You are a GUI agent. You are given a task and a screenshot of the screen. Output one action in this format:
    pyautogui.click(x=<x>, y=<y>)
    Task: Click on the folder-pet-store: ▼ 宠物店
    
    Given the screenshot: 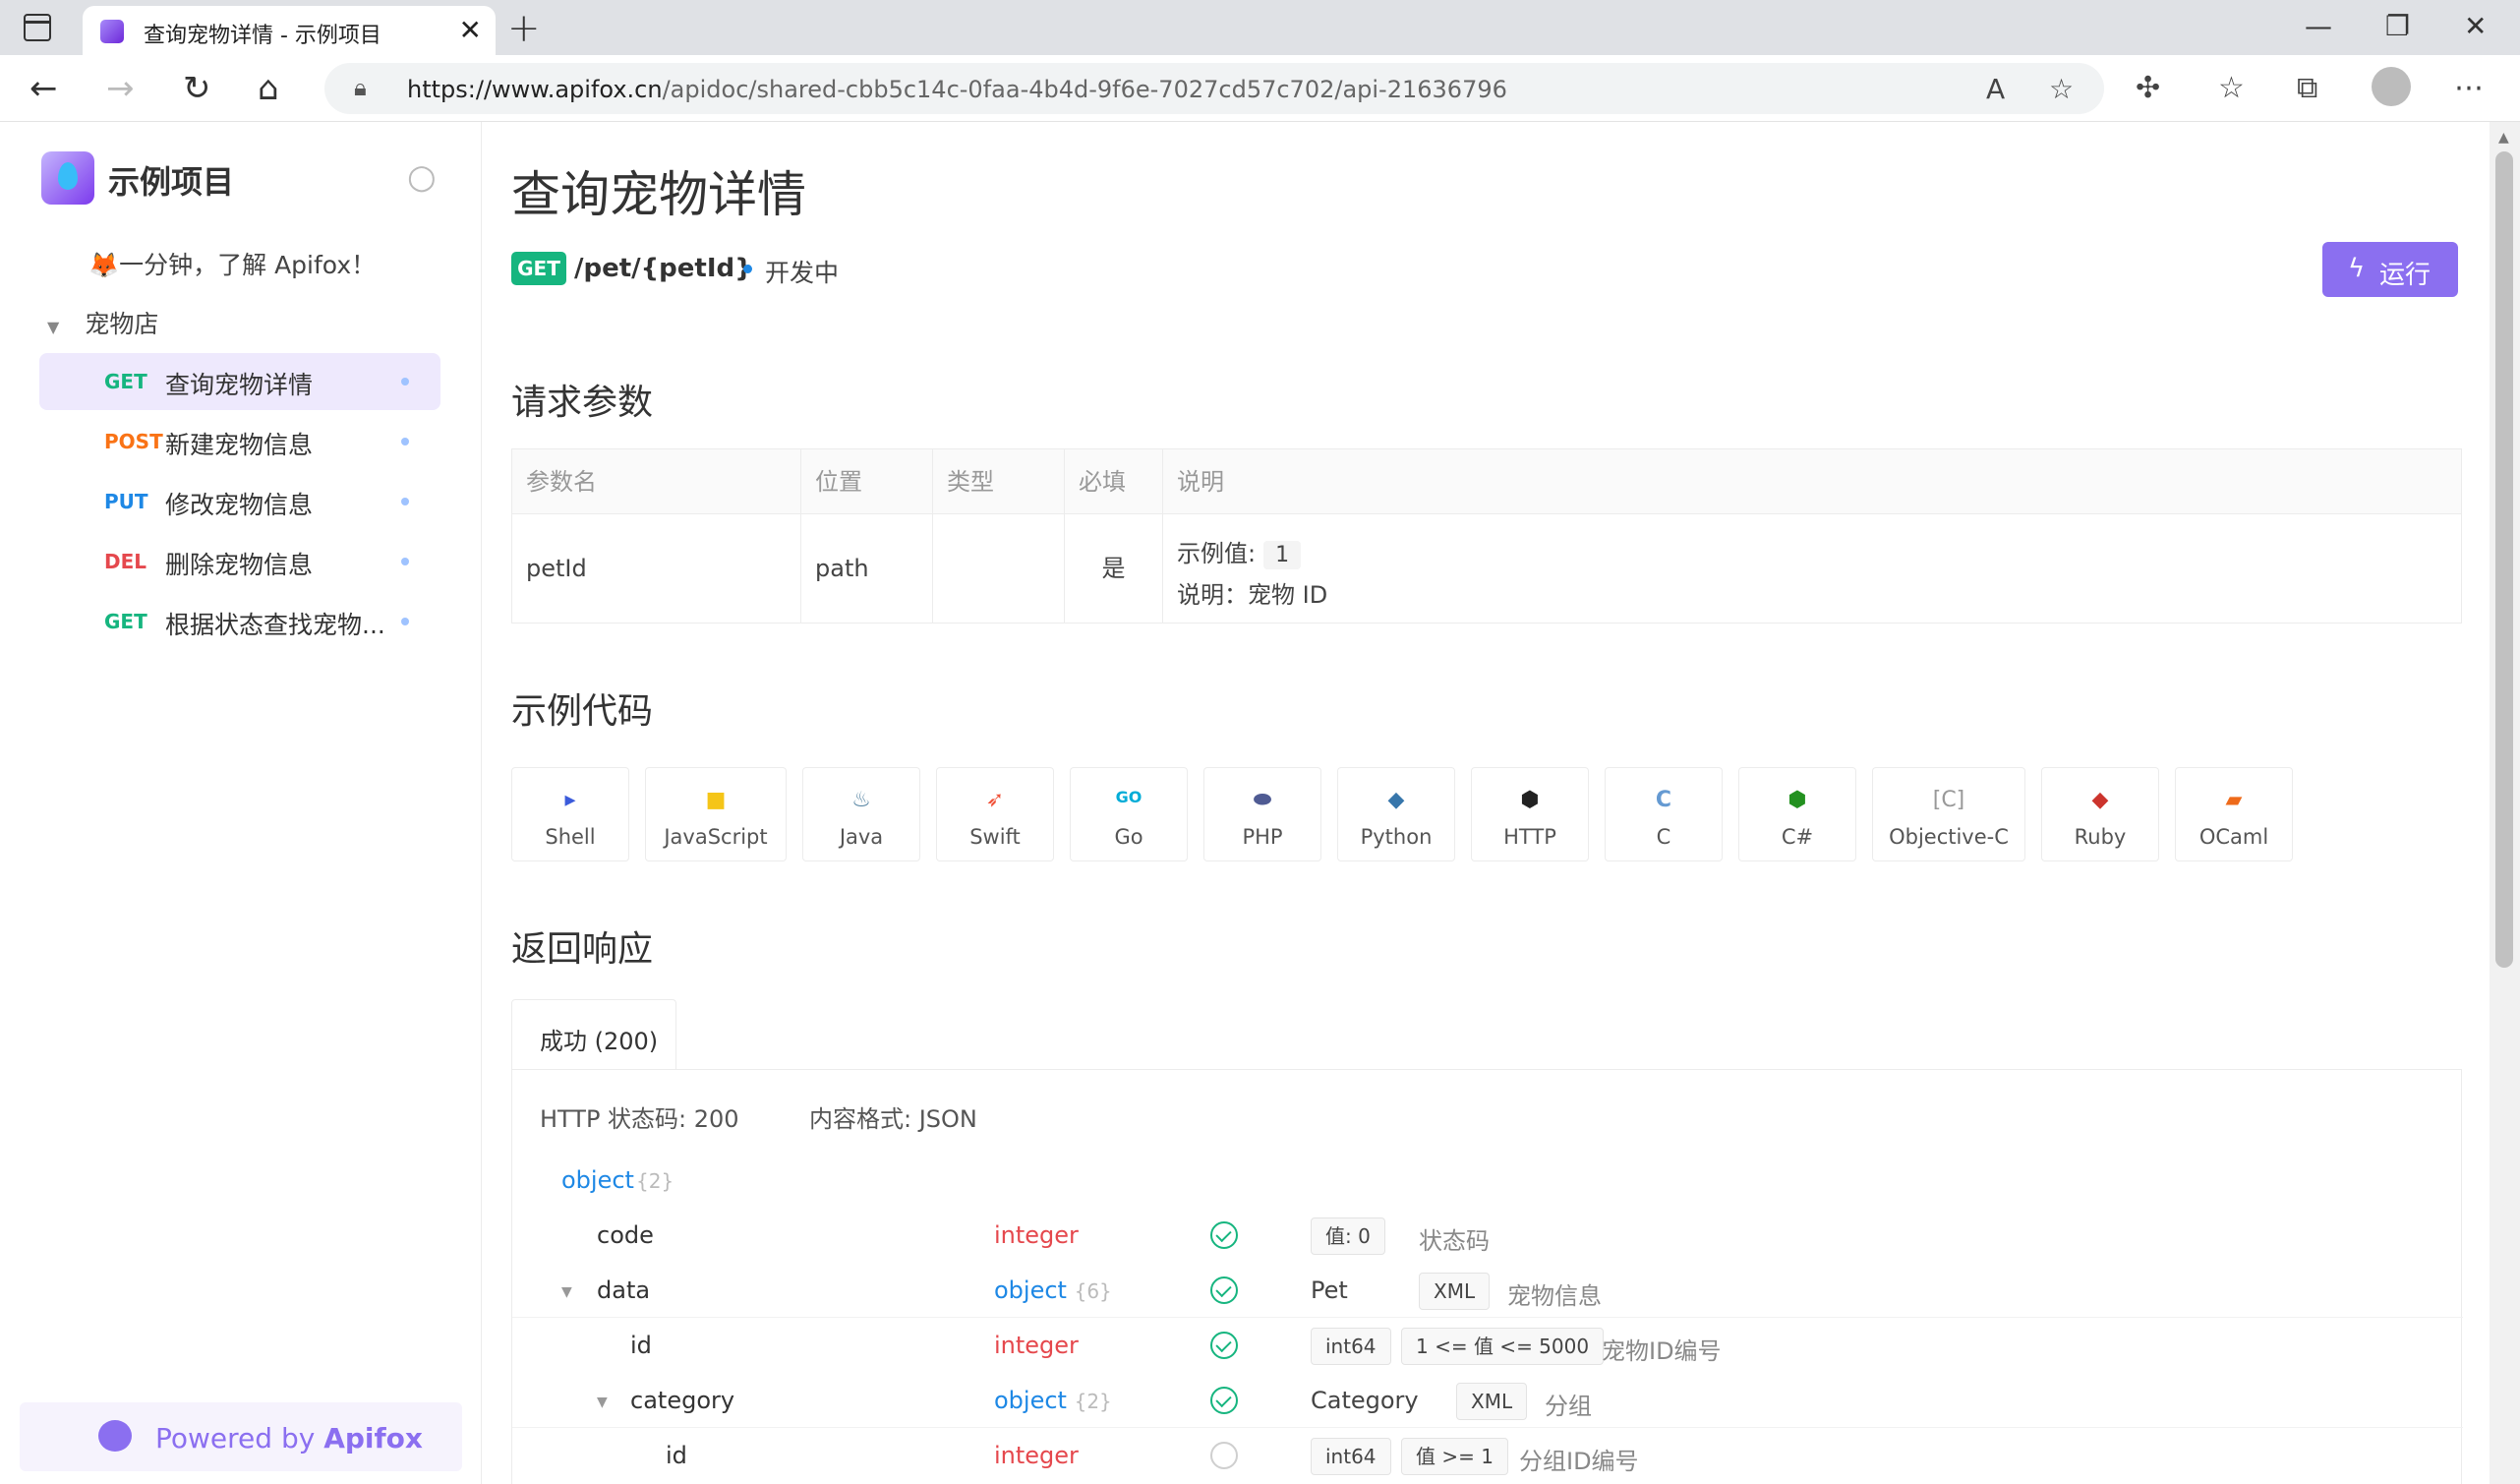 What is the action you would take?
    pyautogui.click(x=102, y=323)
    